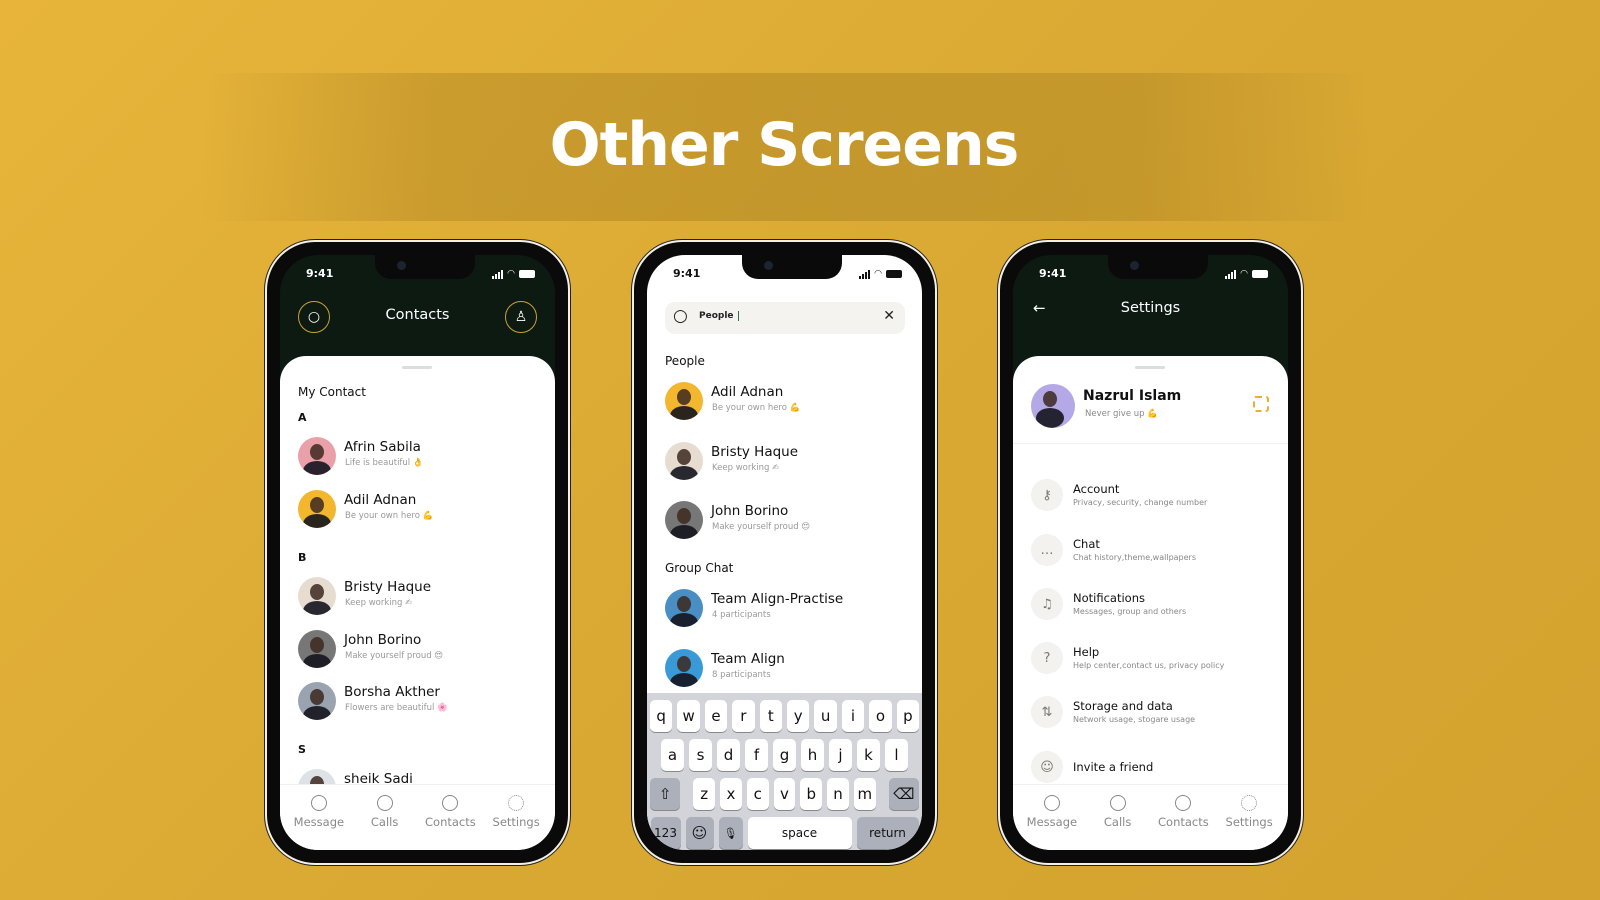  I want to click on key-s: s, so click(700, 755).